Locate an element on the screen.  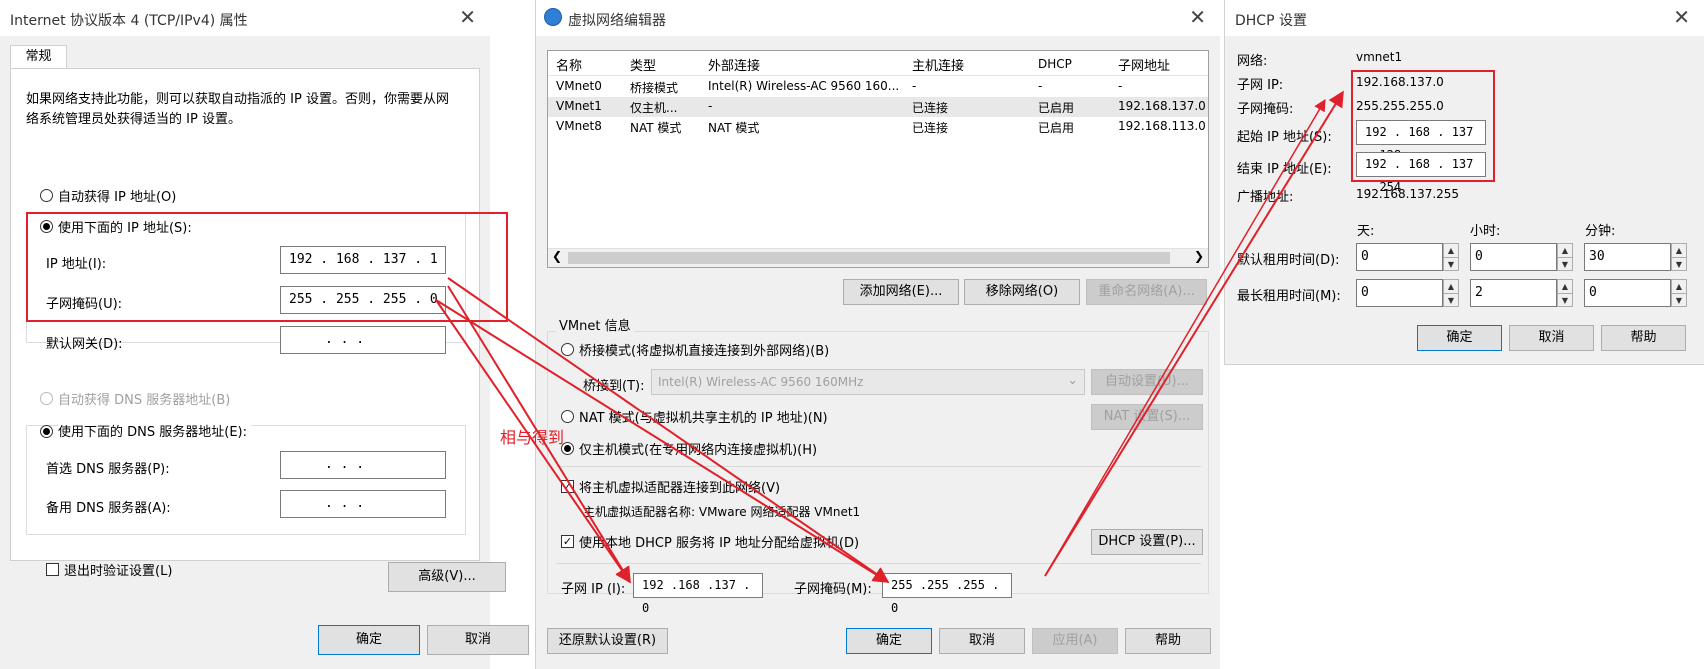
apply-button: 应用(A) is located at coordinates (1075, 641).